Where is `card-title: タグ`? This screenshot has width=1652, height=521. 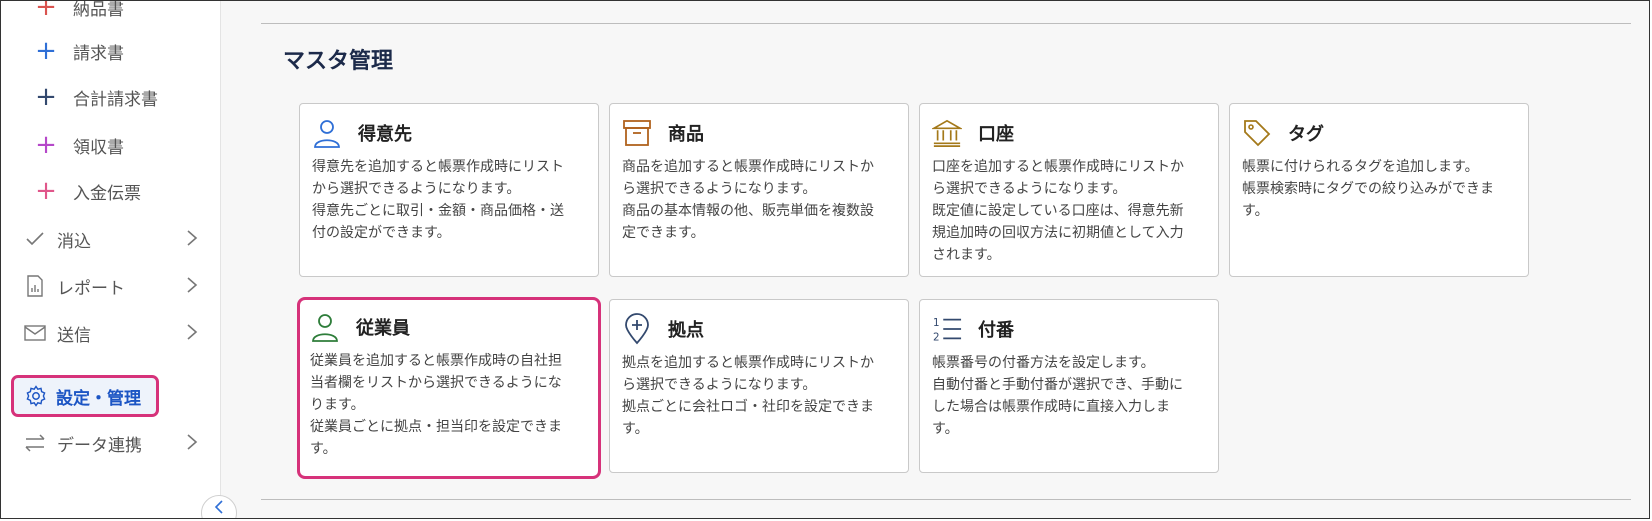
card-title: タグ is located at coordinates (1306, 134).